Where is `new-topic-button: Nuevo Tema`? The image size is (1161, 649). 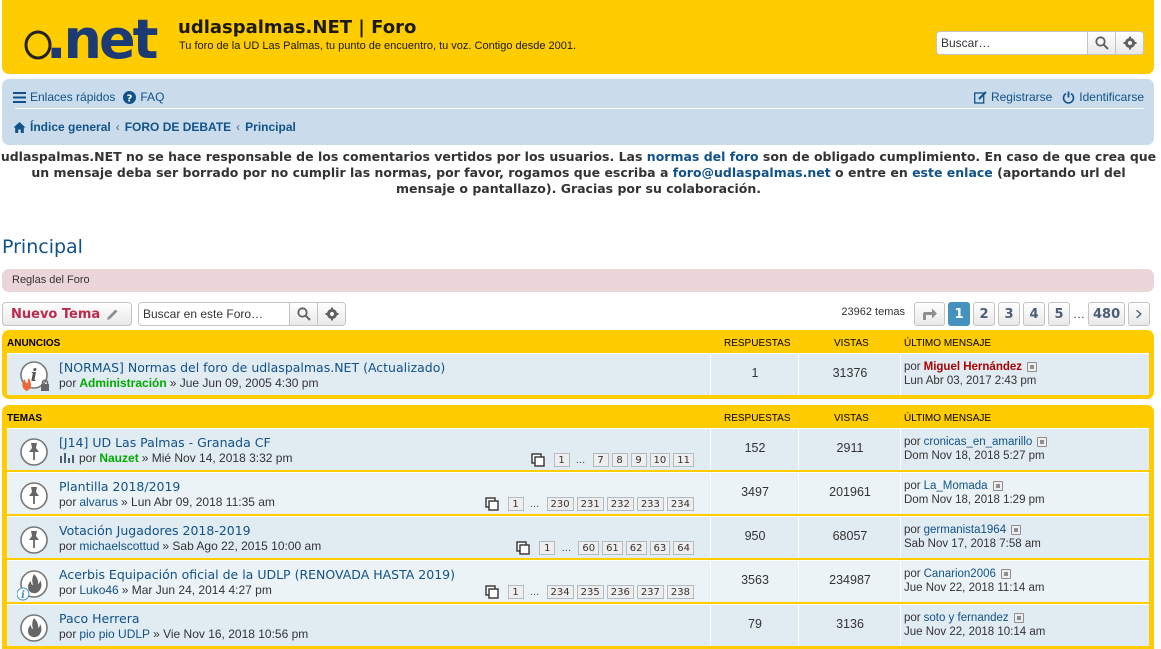
new-topic-button: Nuevo Tema is located at coordinates (67, 314).